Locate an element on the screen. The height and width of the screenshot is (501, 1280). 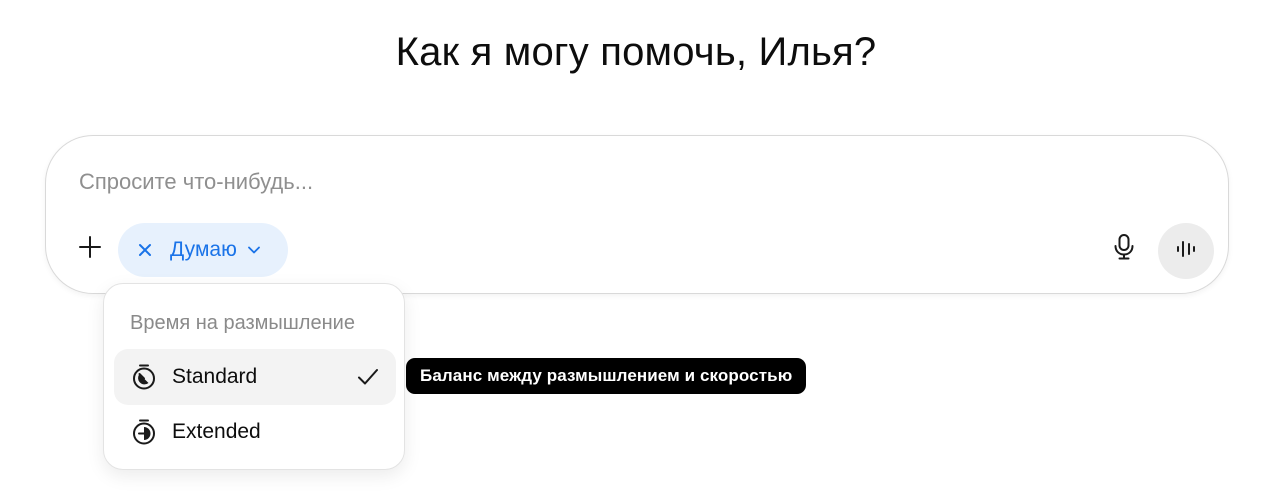
thinking-time-menu: Время на размышление Standard Extended is located at coordinates (254, 376).